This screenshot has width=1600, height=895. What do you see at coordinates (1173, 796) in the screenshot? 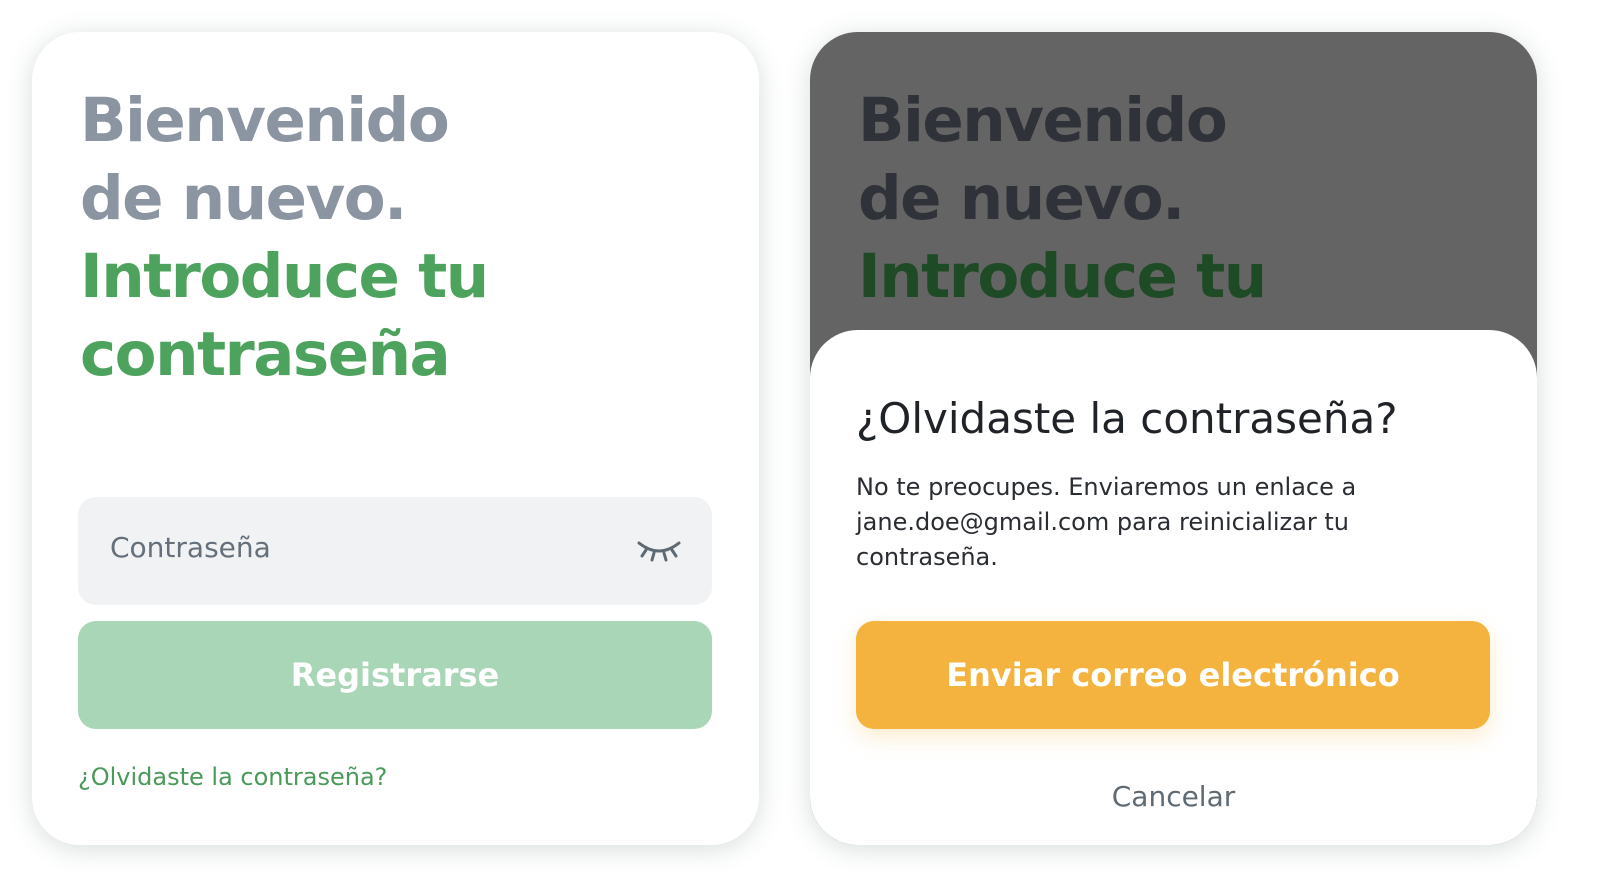
I see `cancel-button: Cancelar` at bounding box center [1173, 796].